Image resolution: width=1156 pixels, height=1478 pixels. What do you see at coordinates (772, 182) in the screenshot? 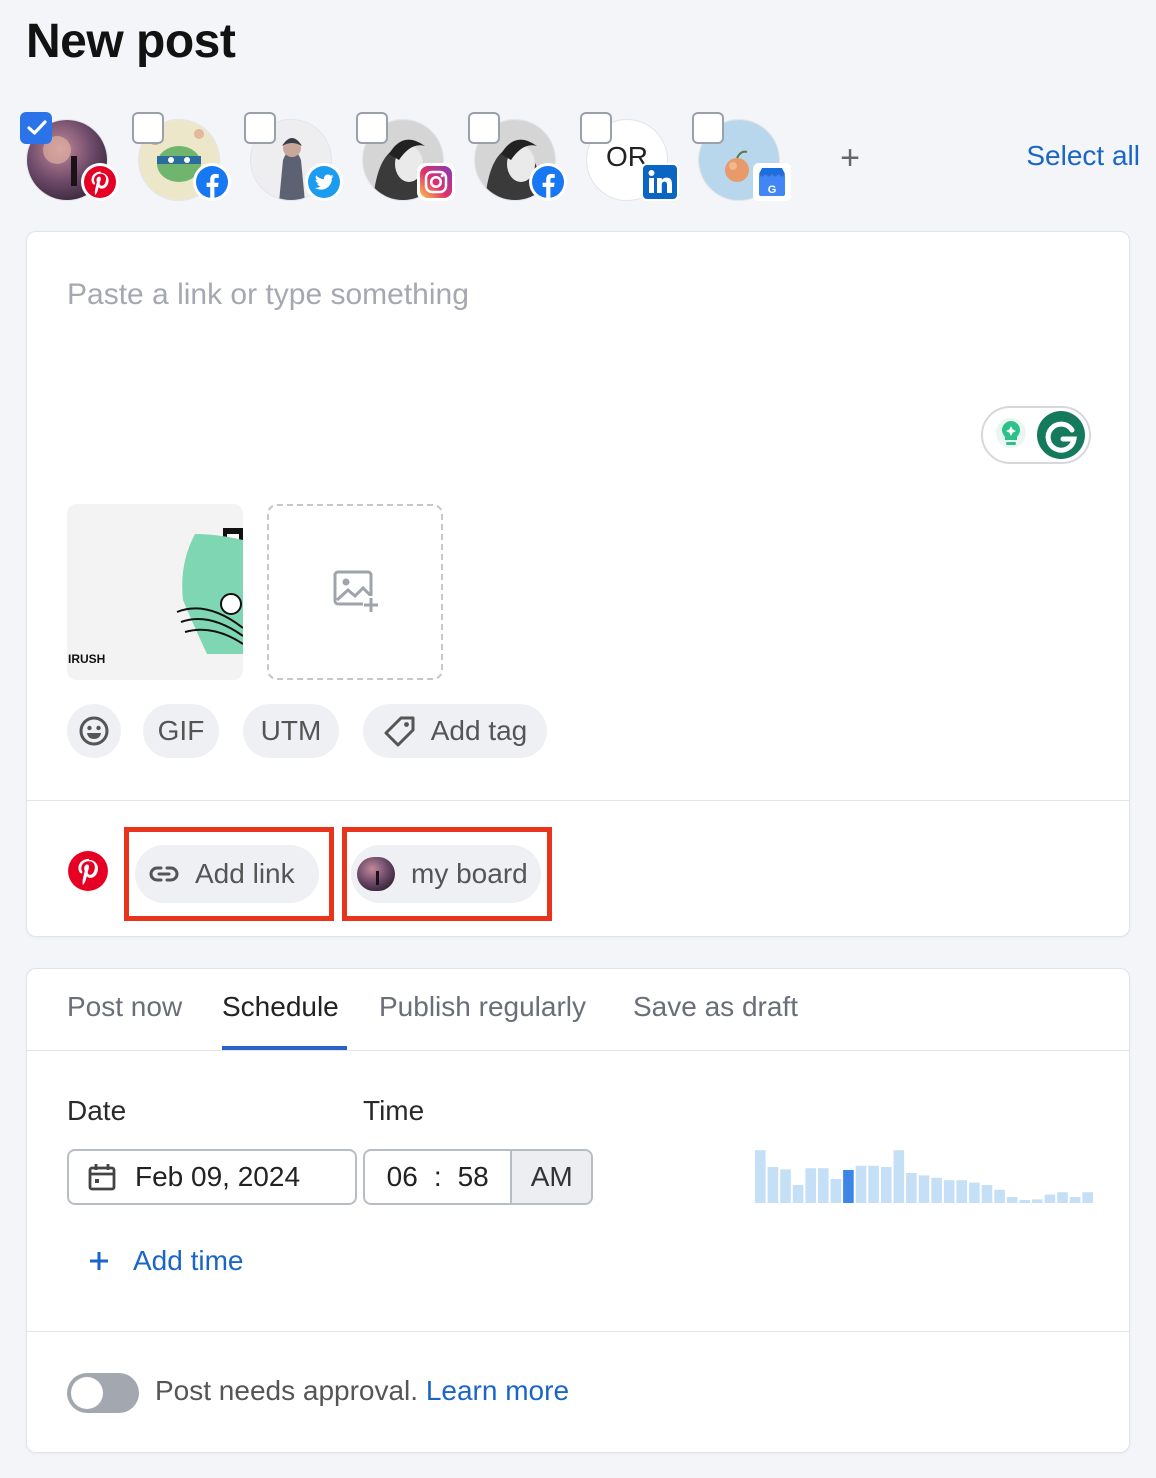
I see `google-business-badge-icon: G` at bounding box center [772, 182].